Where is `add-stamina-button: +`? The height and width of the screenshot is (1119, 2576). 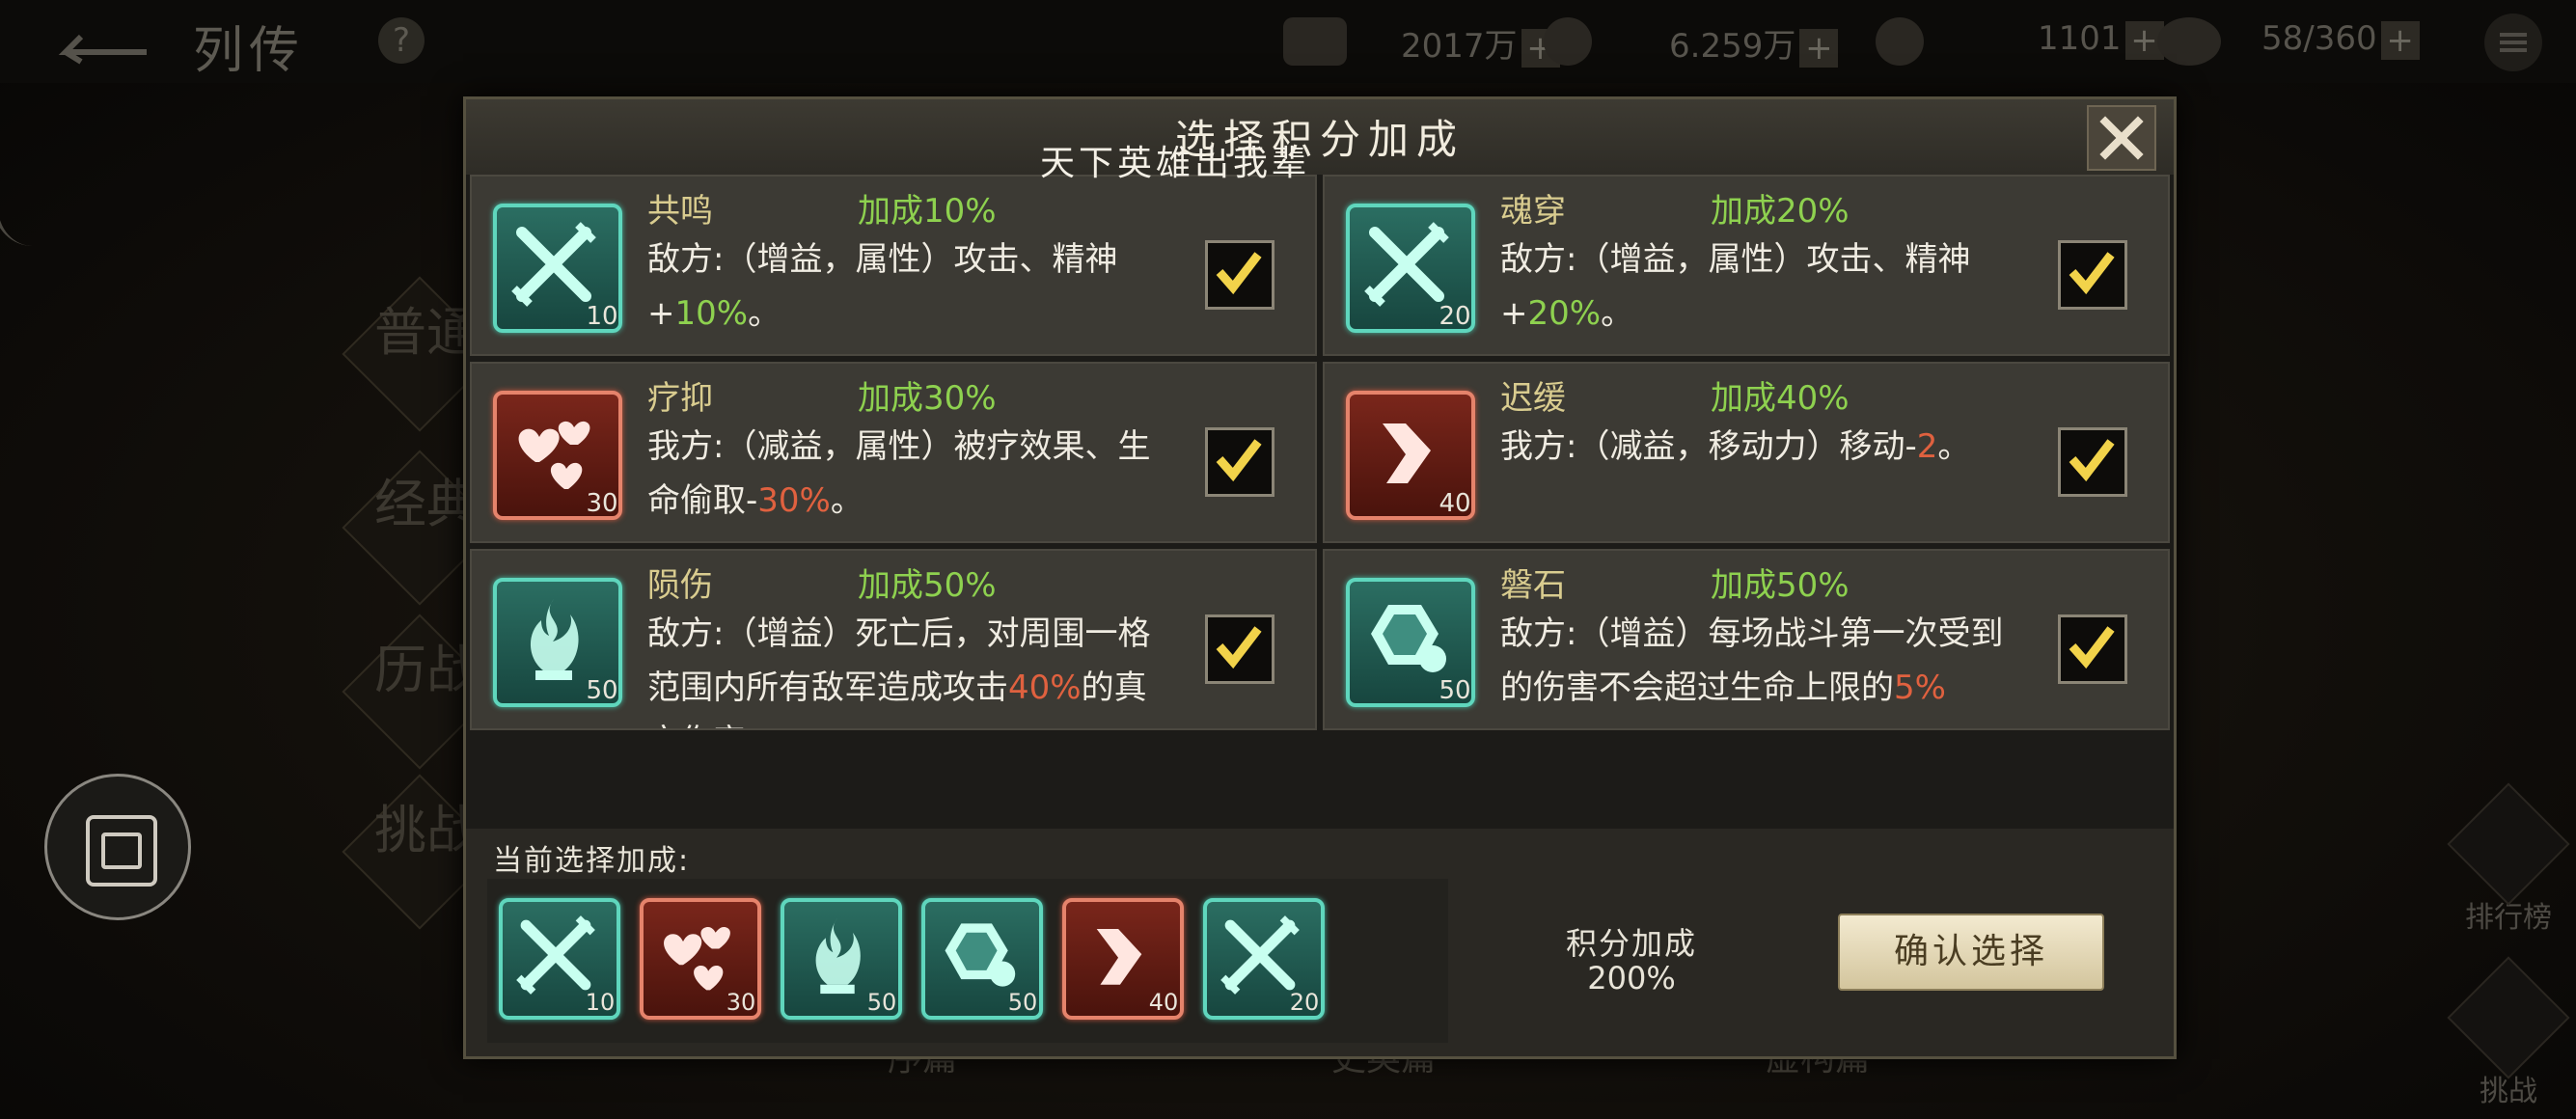
add-stamina-button: + is located at coordinates (2400, 40).